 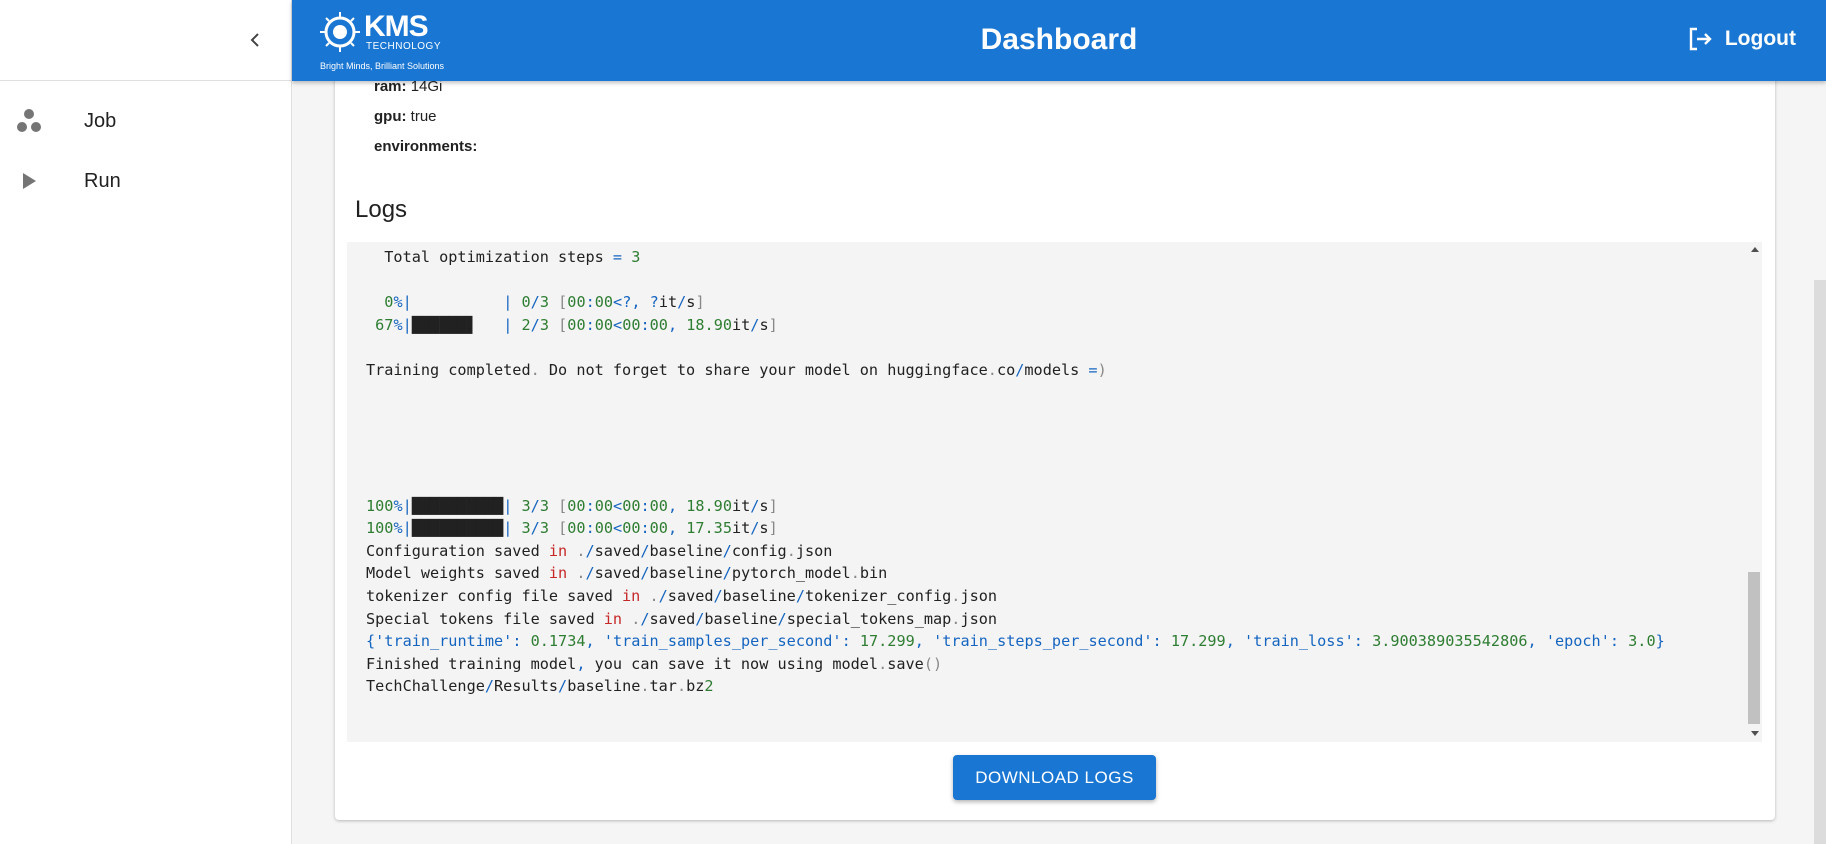 I want to click on job-icon, so click(x=29, y=121).